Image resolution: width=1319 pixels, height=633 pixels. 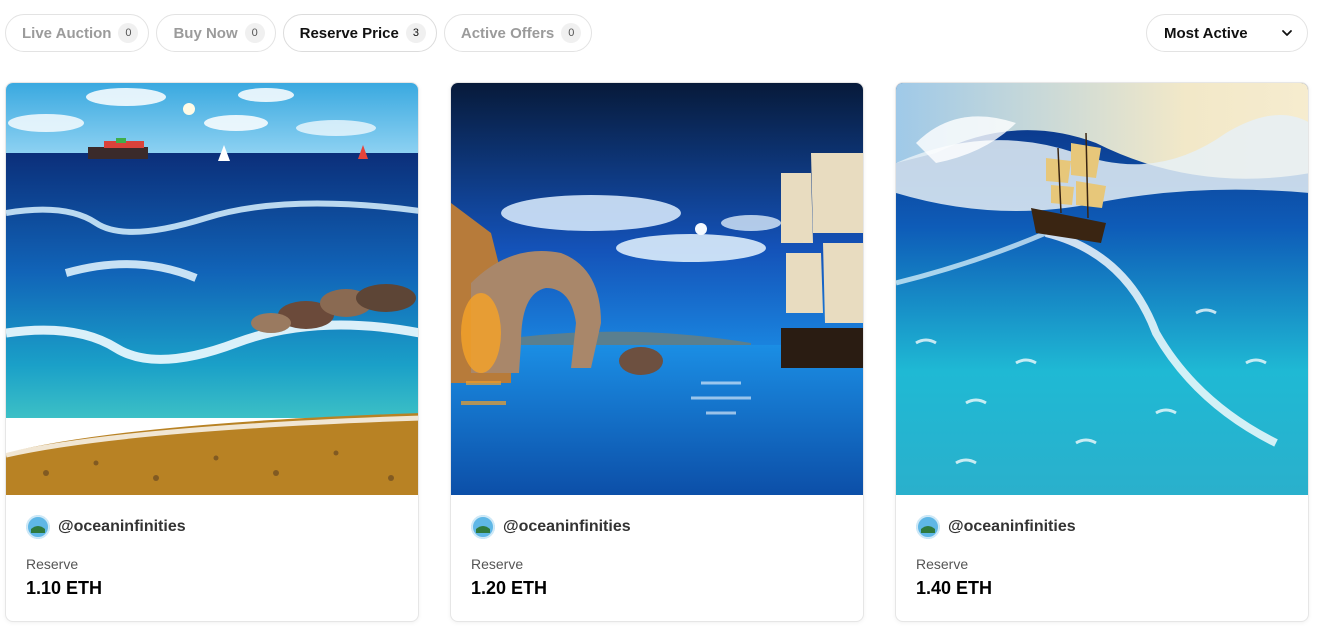 I want to click on filter-label: Live Auction, so click(x=67, y=33).